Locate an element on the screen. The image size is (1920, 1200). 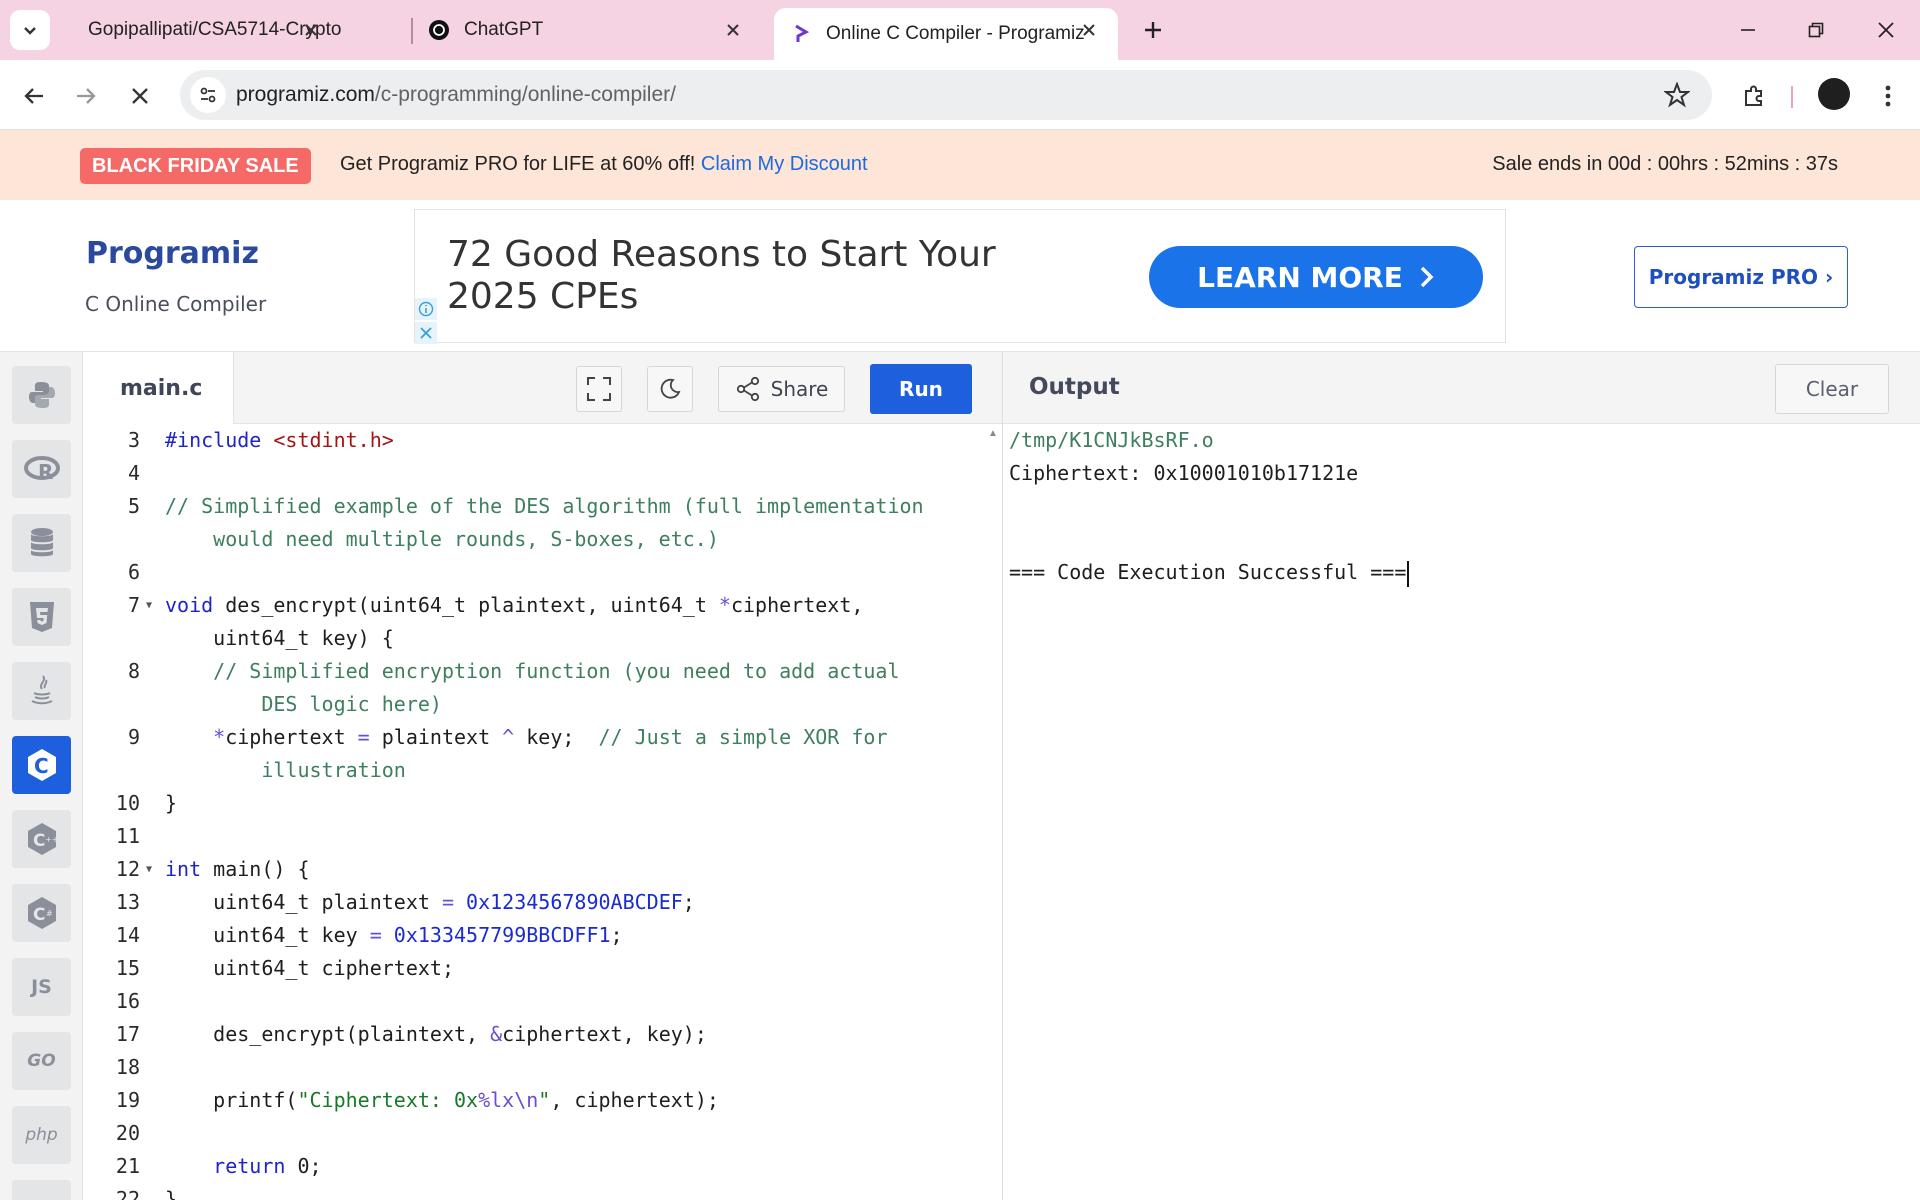
lang-javascript: JS is located at coordinates (41, 987).